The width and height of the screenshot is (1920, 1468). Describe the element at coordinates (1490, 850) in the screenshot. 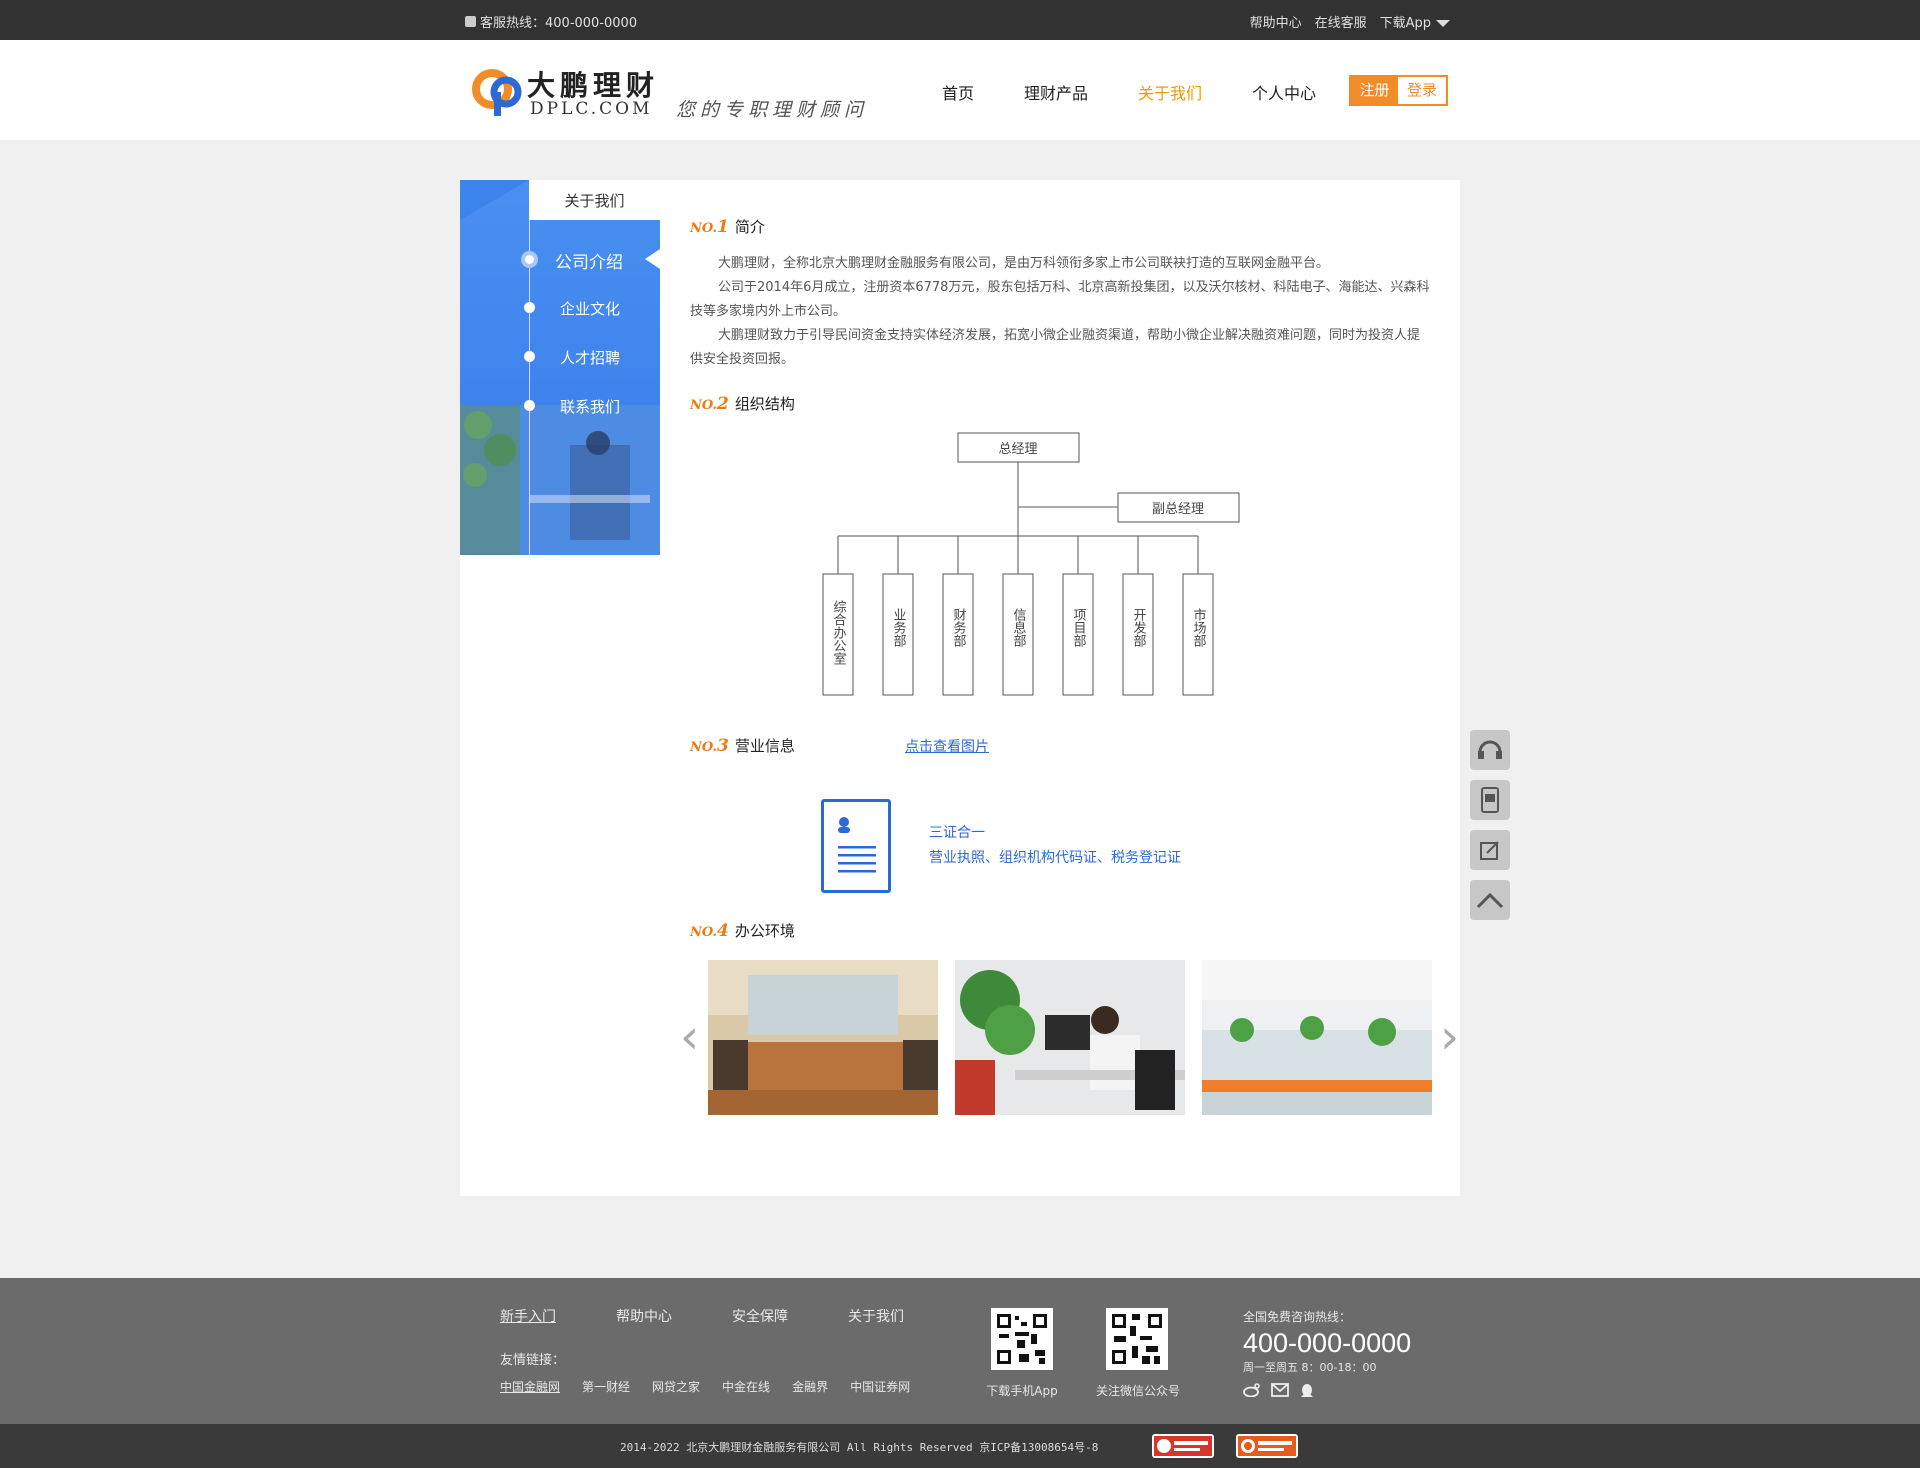

I see `feedback-icon` at that location.